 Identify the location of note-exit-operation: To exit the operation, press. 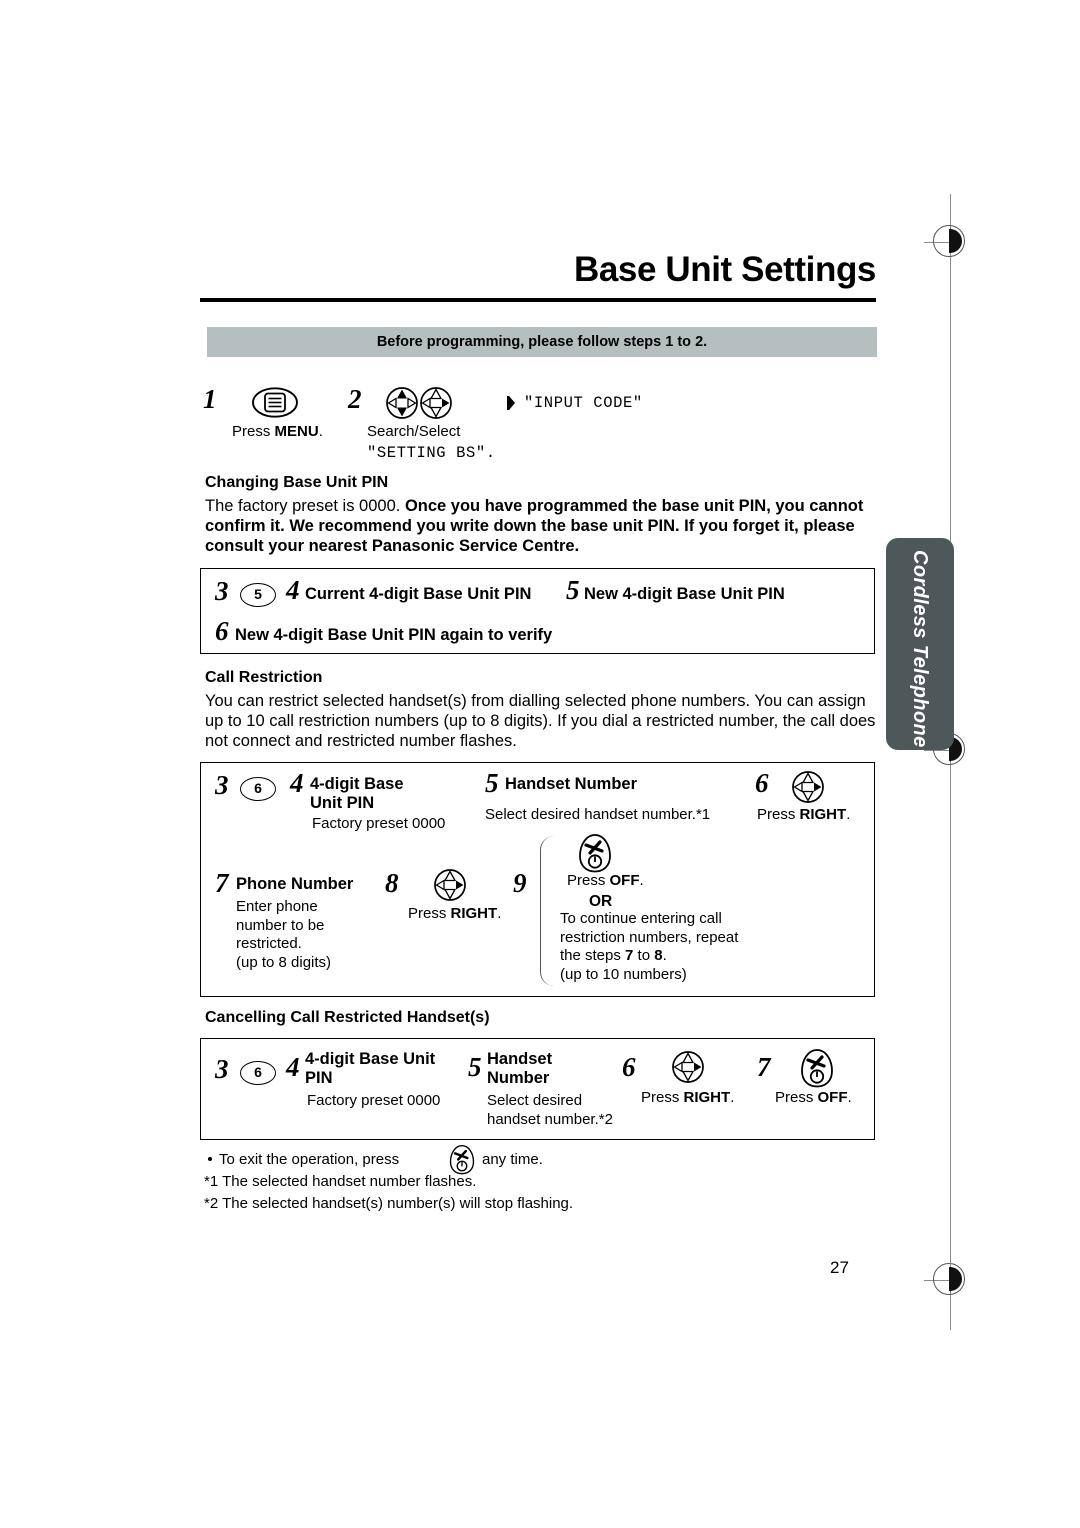
(303, 1160).